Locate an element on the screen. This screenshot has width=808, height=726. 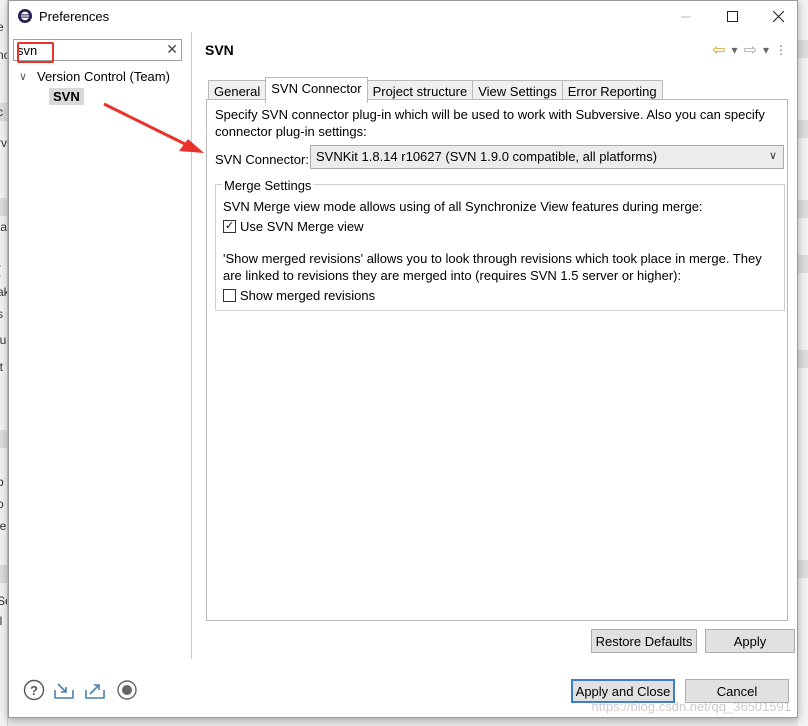
maximize-button is located at coordinates (732, 16).